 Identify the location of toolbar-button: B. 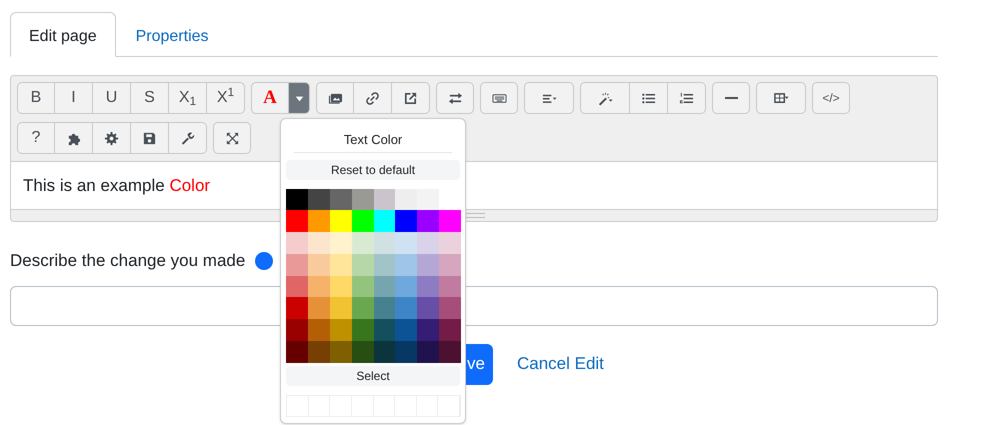
(36, 98).